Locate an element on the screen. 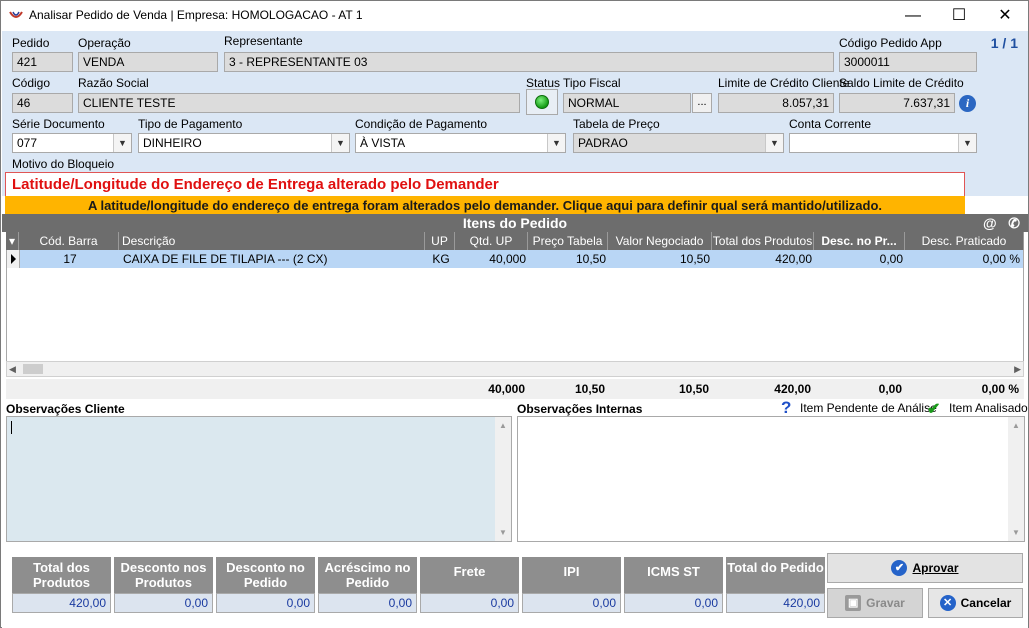 The image size is (1029, 628). condicao-pagamento-label: Condição de Pagamento is located at coordinates (421, 124).